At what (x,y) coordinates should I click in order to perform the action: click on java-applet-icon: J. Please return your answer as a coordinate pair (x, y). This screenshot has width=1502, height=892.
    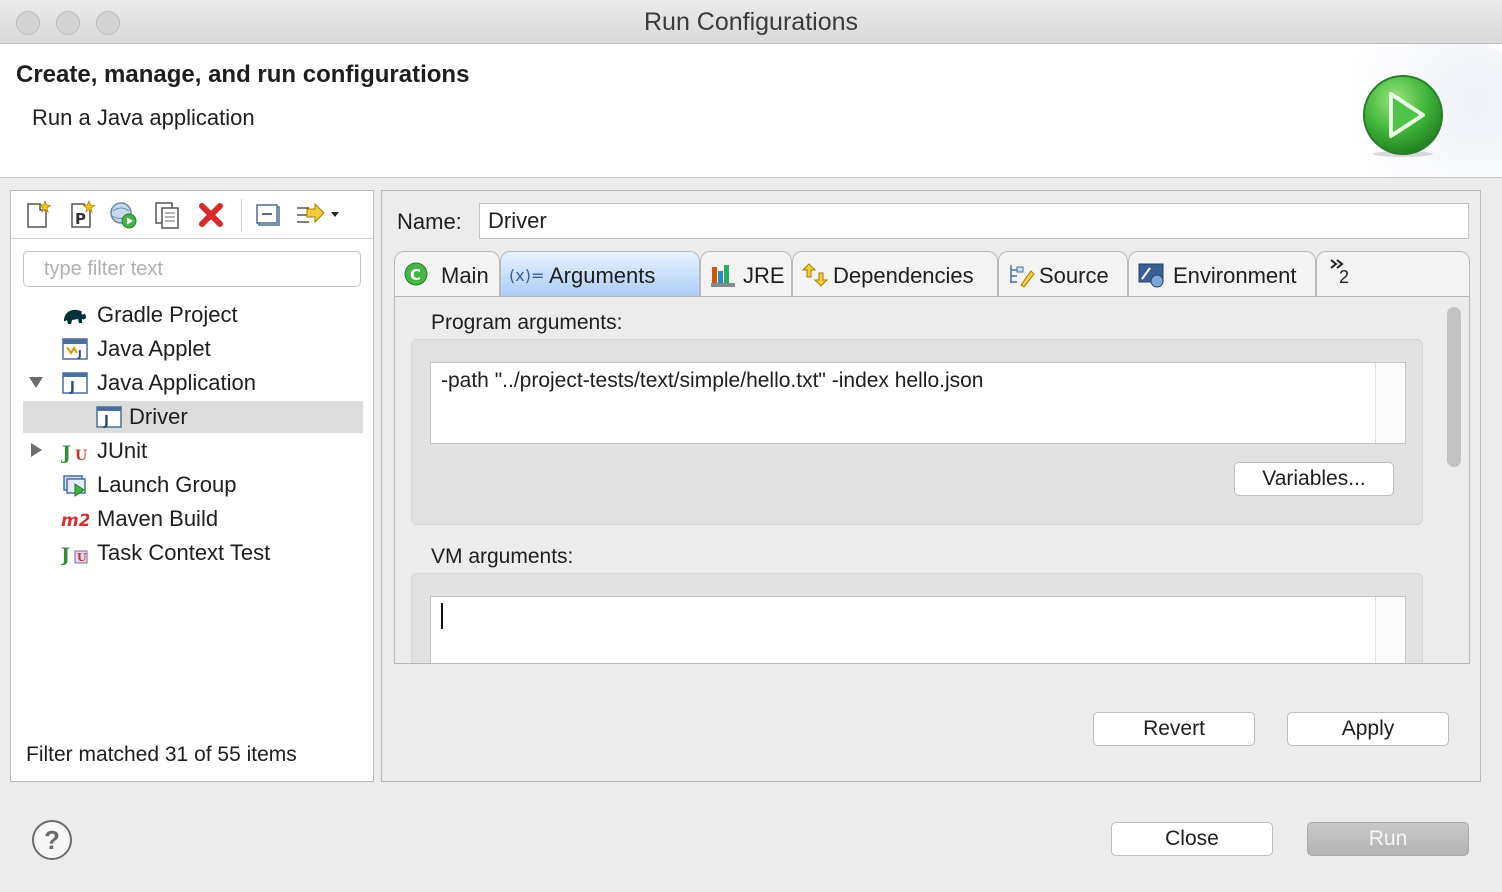
    Looking at the image, I should click on (75, 349).